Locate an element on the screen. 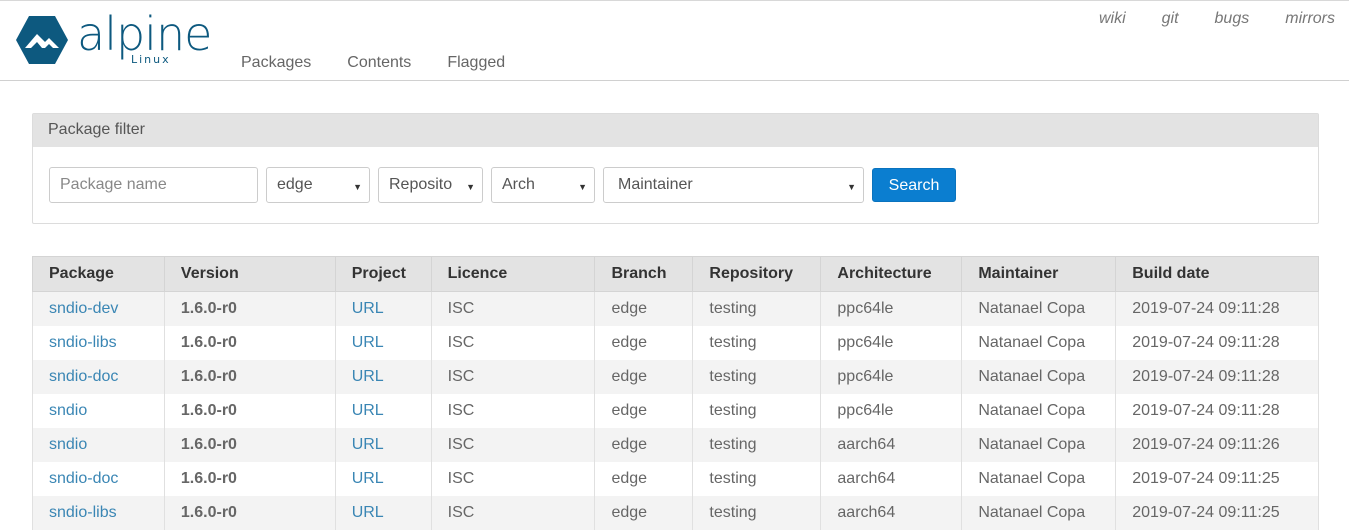 This screenshot has width=1349, height=531. branch-select-value: edge is located at coordinates (295, 184).